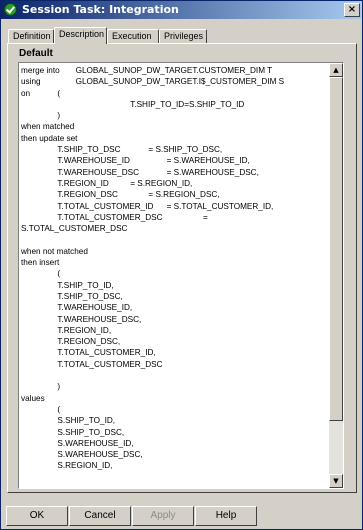  I want to click on vertical-scrollbar: ▲ ▼, so click(336, 275).